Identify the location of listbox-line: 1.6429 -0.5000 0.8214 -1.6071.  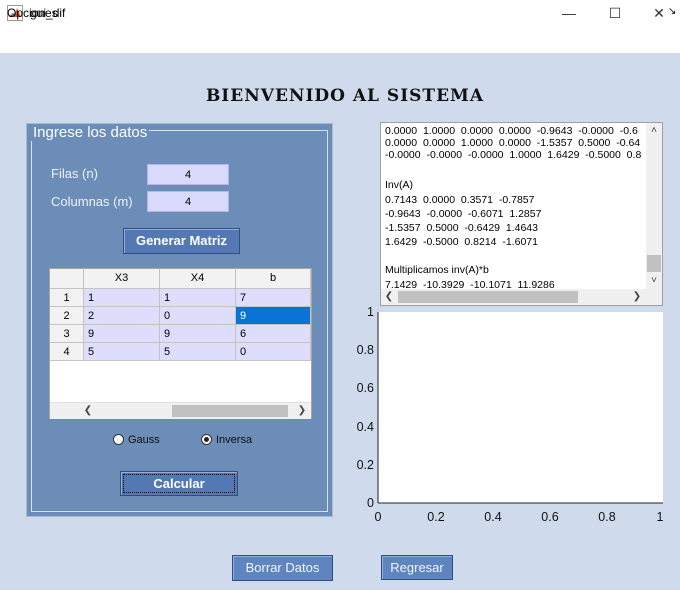
(461, 242).